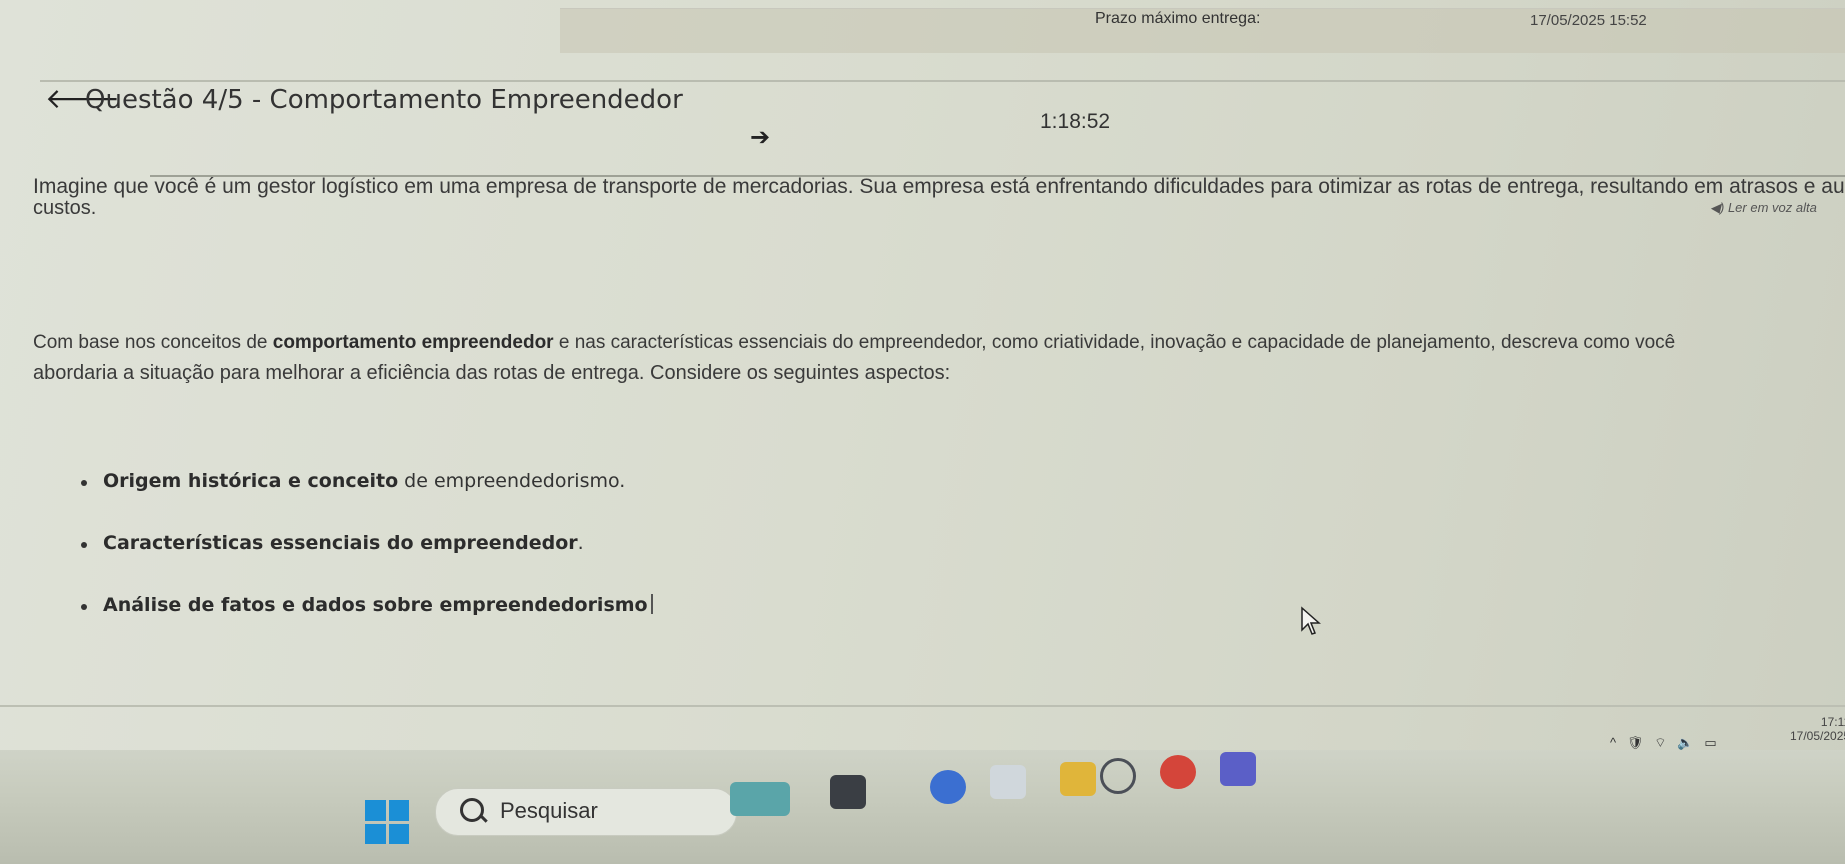  Describe the element at coordinates (82, 99) in the screenshot. I see `arrow-left-icon: 🡐` at that location.